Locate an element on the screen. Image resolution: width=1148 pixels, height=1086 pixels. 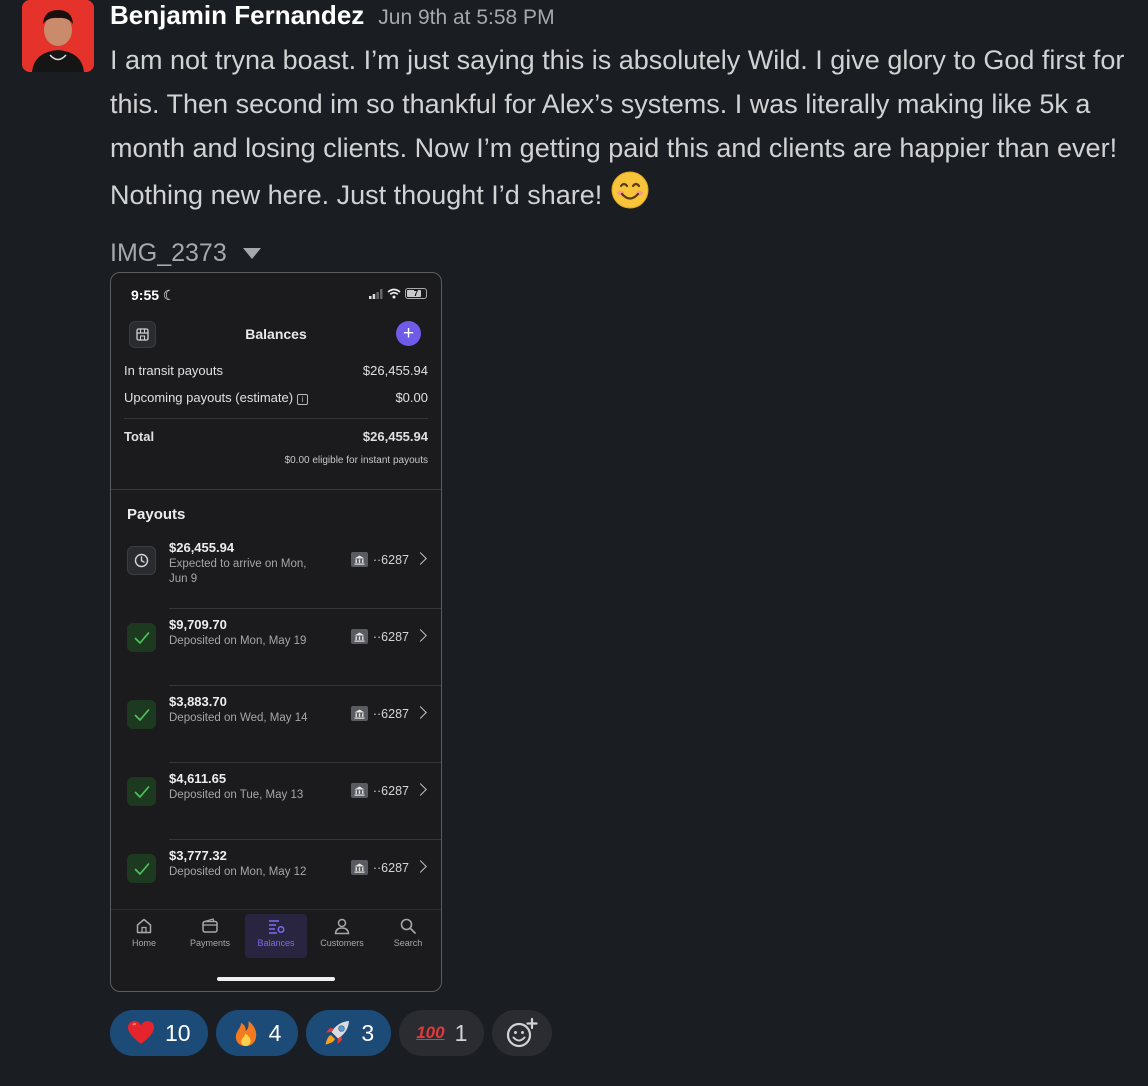
upcoming-label: Upcoming payouts (estimate) is located at coordinates (209, 397).